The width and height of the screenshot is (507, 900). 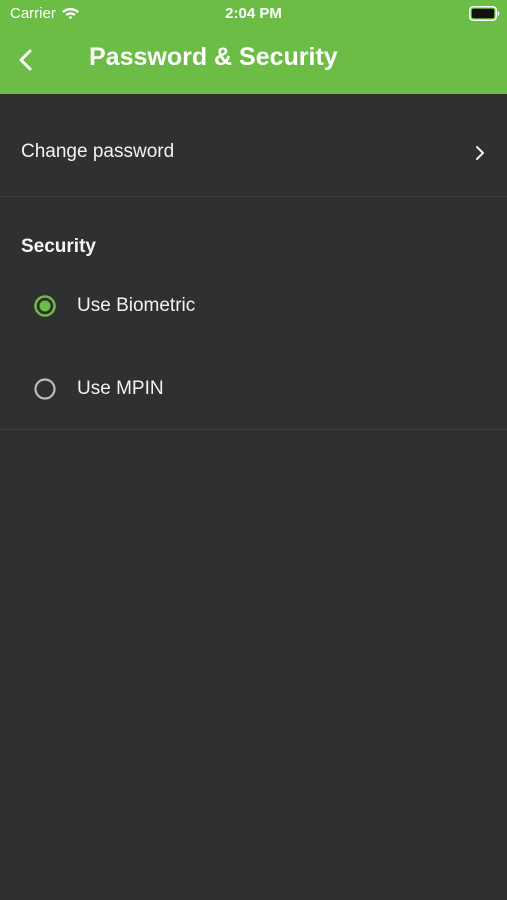 I want to click on page-title: Password & Security, so click(x=213, y=57).